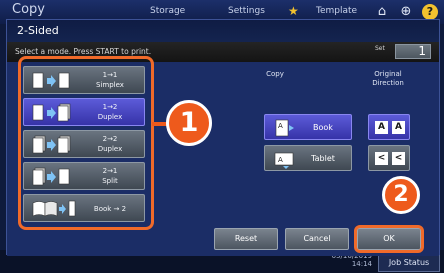 The width and height of the screenshot is (444, 273). Describe the element at coordinates (110, 181) in the screenshot. I see `mode-label-line2: Split` at that location.